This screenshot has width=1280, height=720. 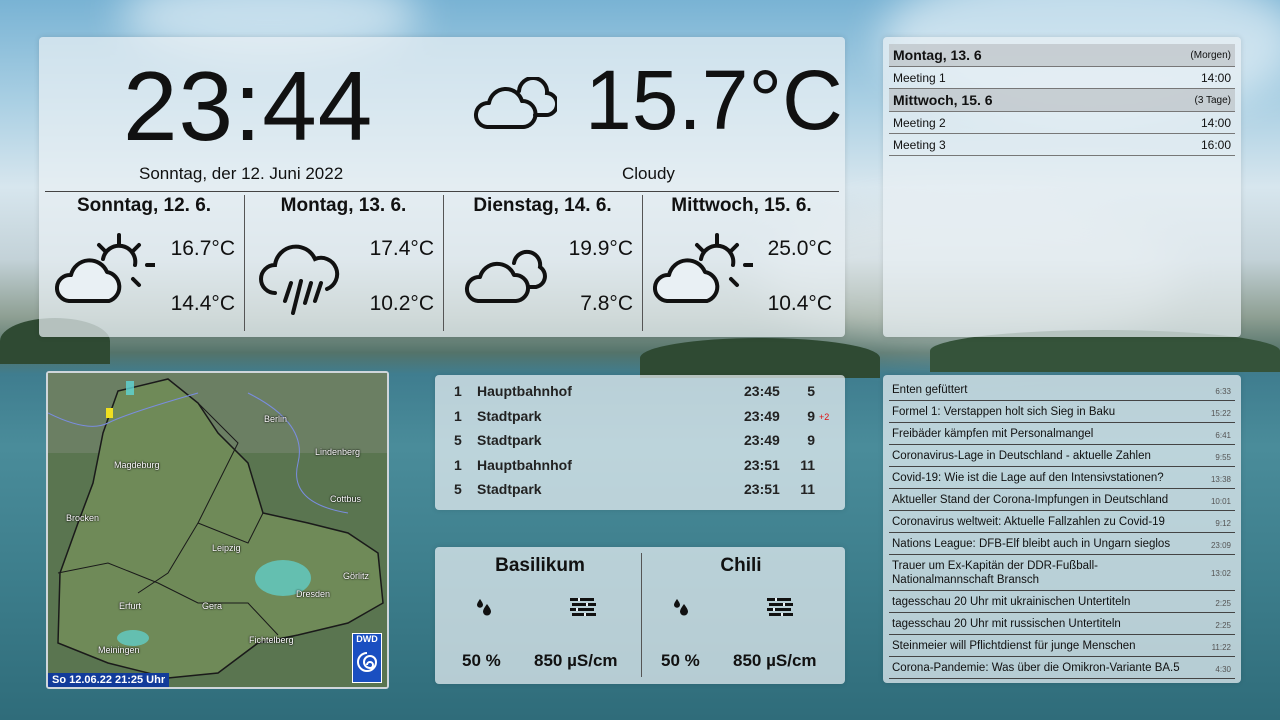 I want to click on dwd-logo-label: DWD, so click(x=367, y=639).